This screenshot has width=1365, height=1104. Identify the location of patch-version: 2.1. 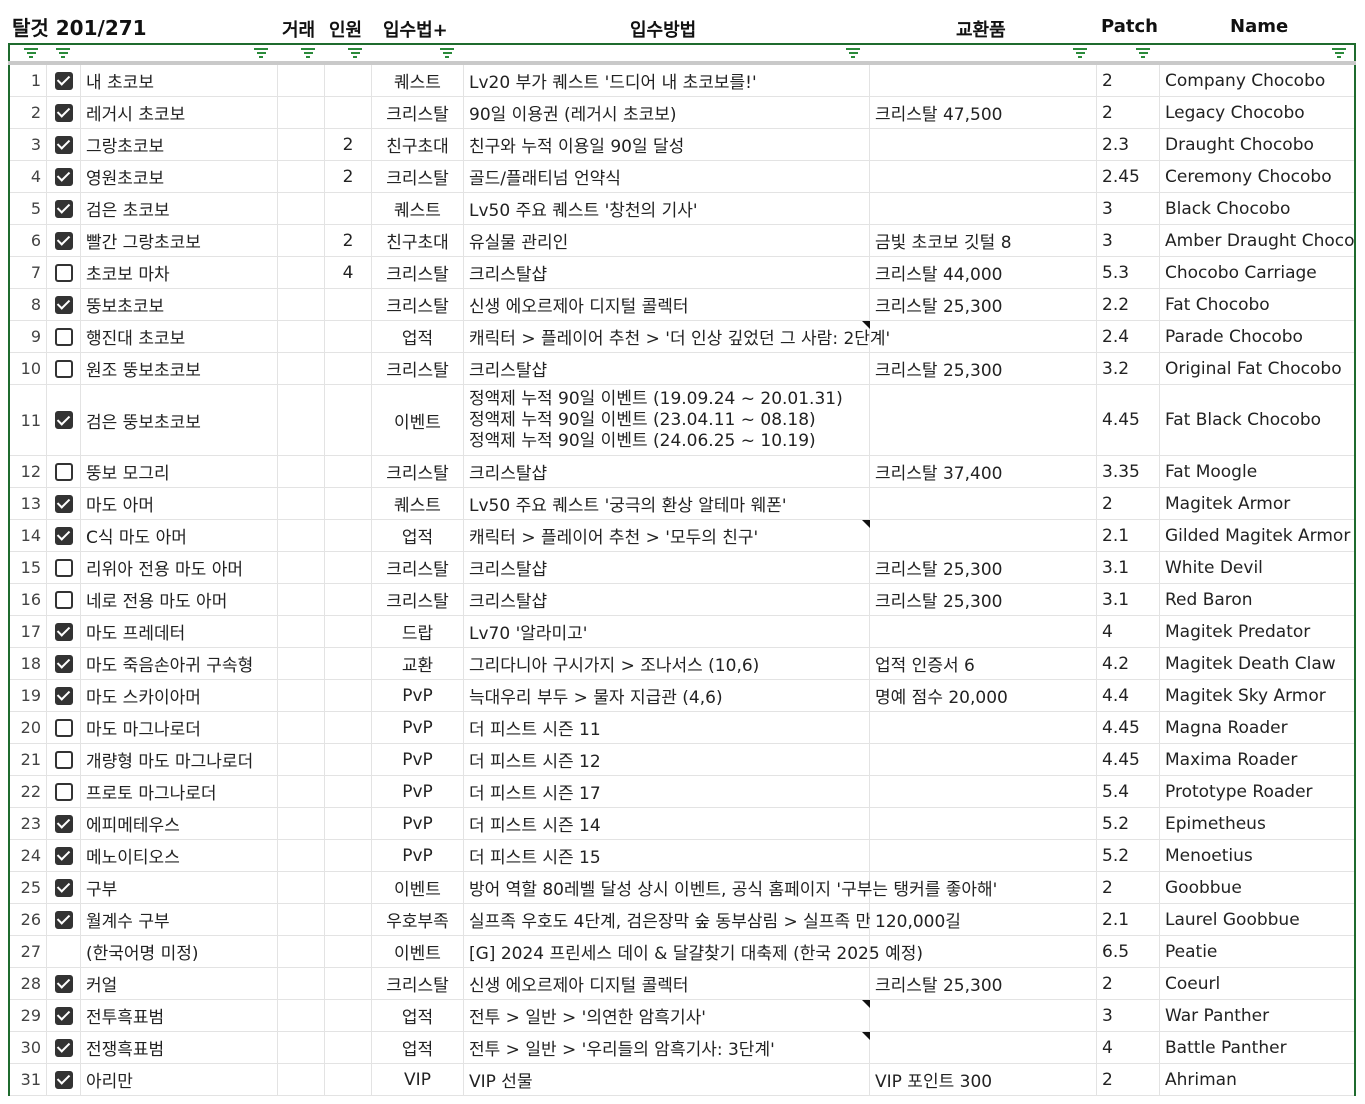
(1128, 535).